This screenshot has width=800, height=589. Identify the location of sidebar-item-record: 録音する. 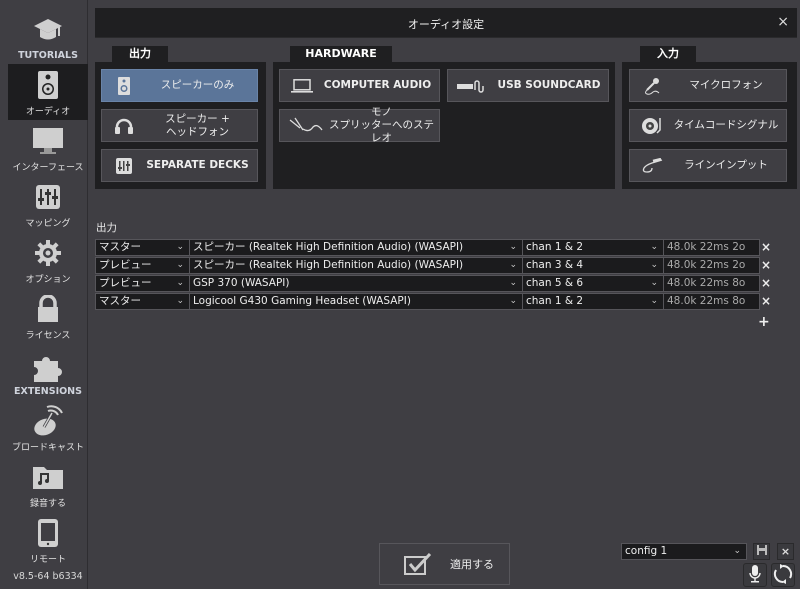
(48, 484).